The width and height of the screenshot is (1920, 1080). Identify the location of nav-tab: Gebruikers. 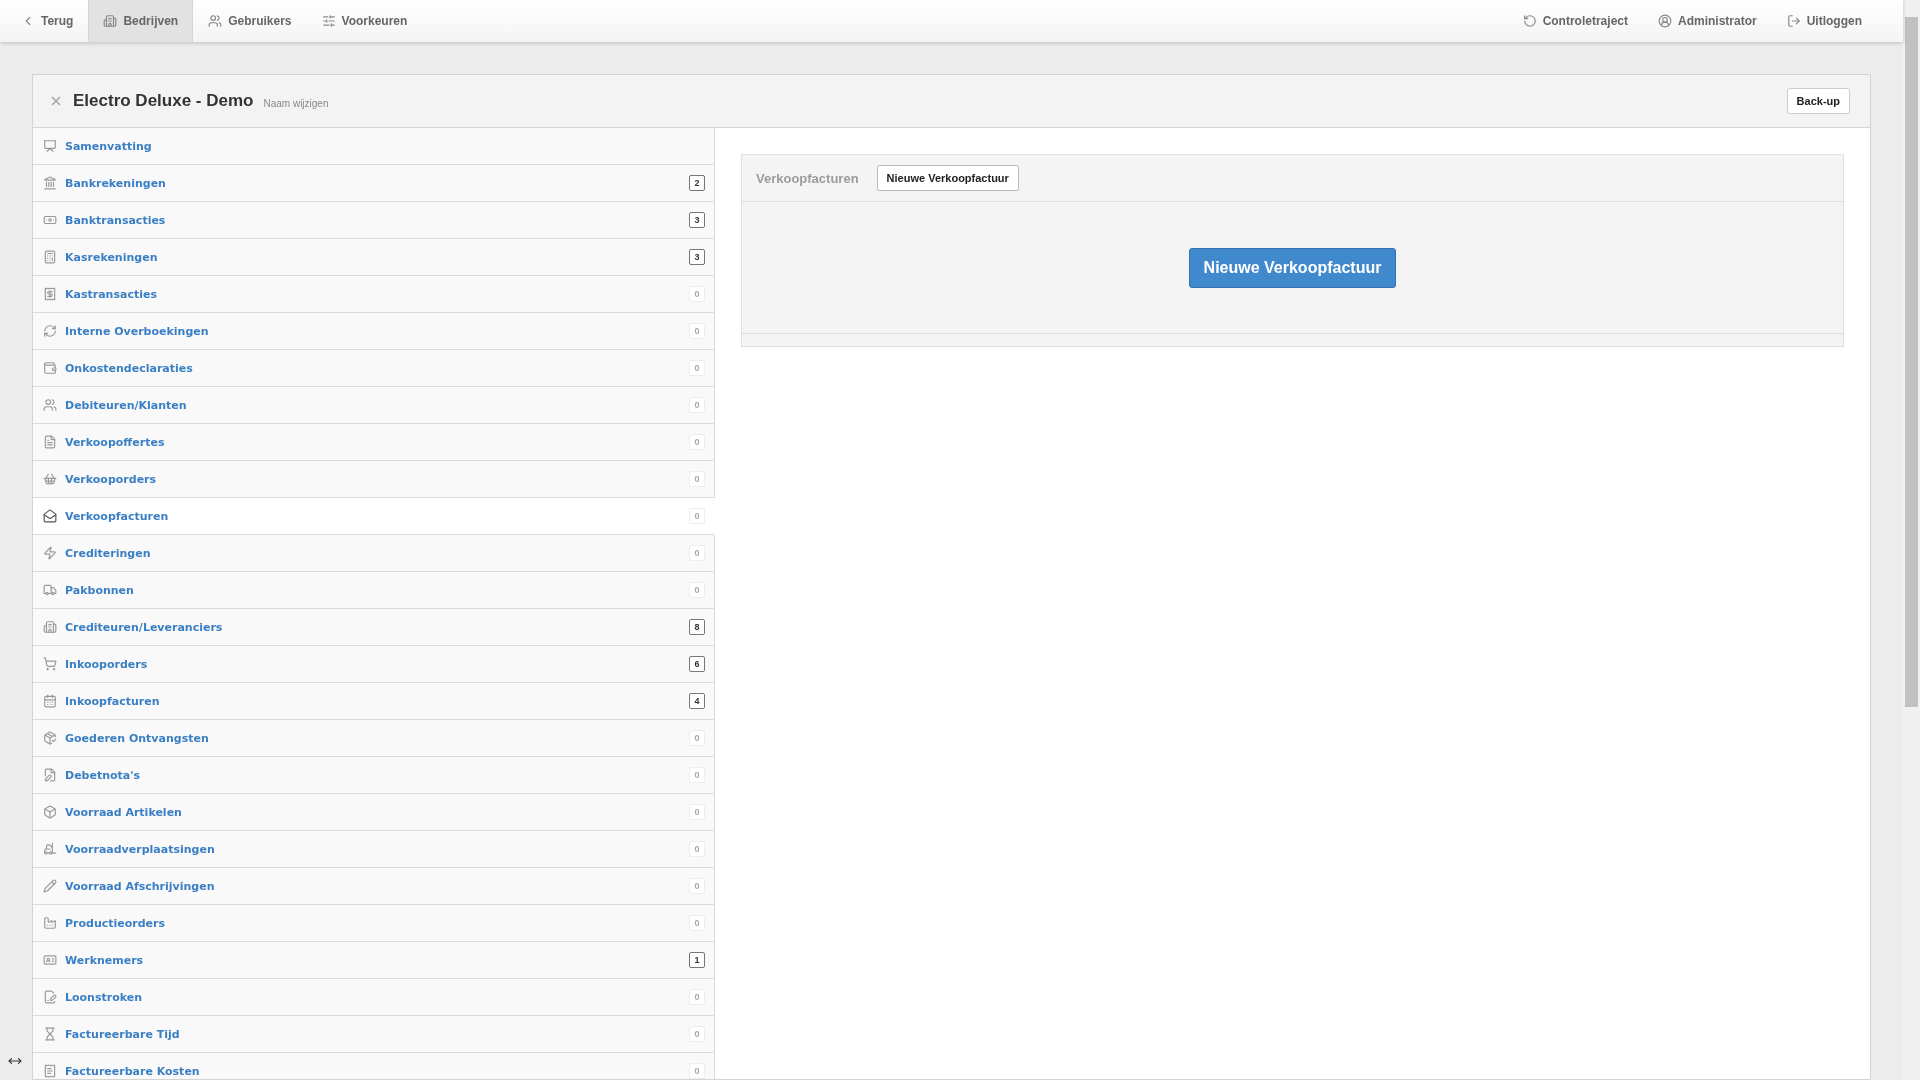
(250, 21).